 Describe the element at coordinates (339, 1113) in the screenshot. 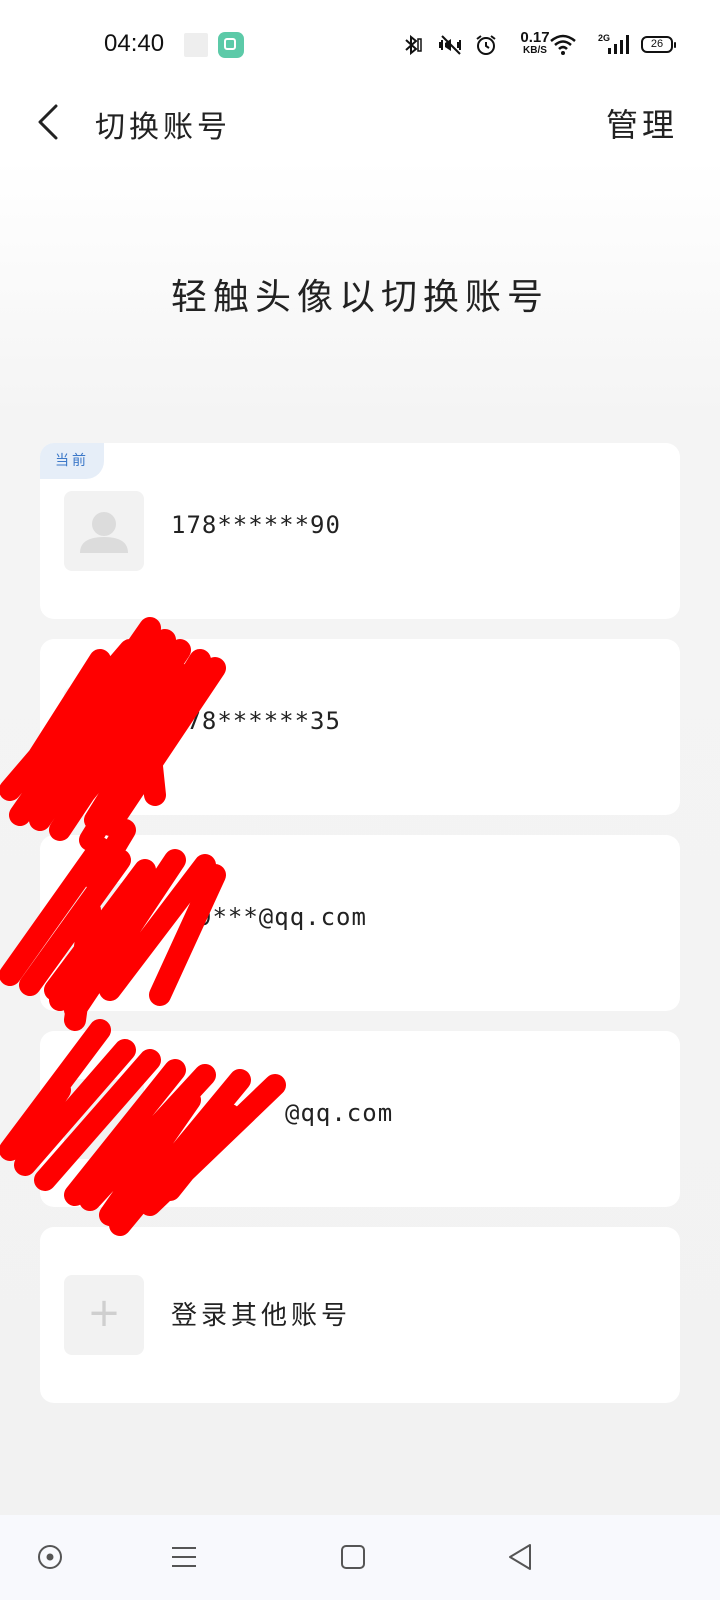

I see `account-name: @qq.com` at that location.